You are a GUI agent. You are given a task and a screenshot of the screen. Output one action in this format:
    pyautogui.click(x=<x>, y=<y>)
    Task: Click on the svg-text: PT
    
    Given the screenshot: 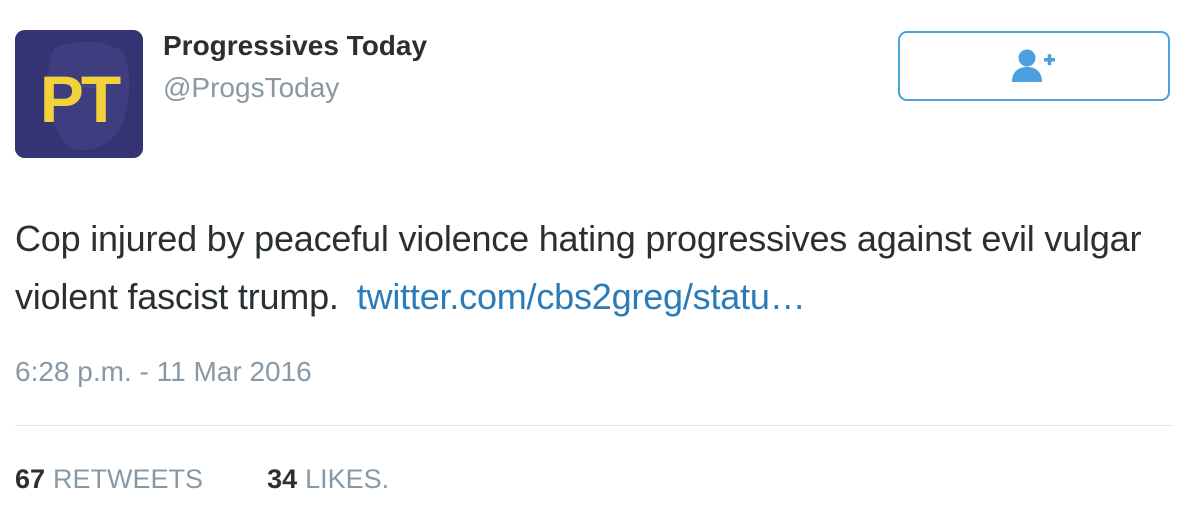 What is the action you would take?
    pyautogui.click(x=80, y=99)
    